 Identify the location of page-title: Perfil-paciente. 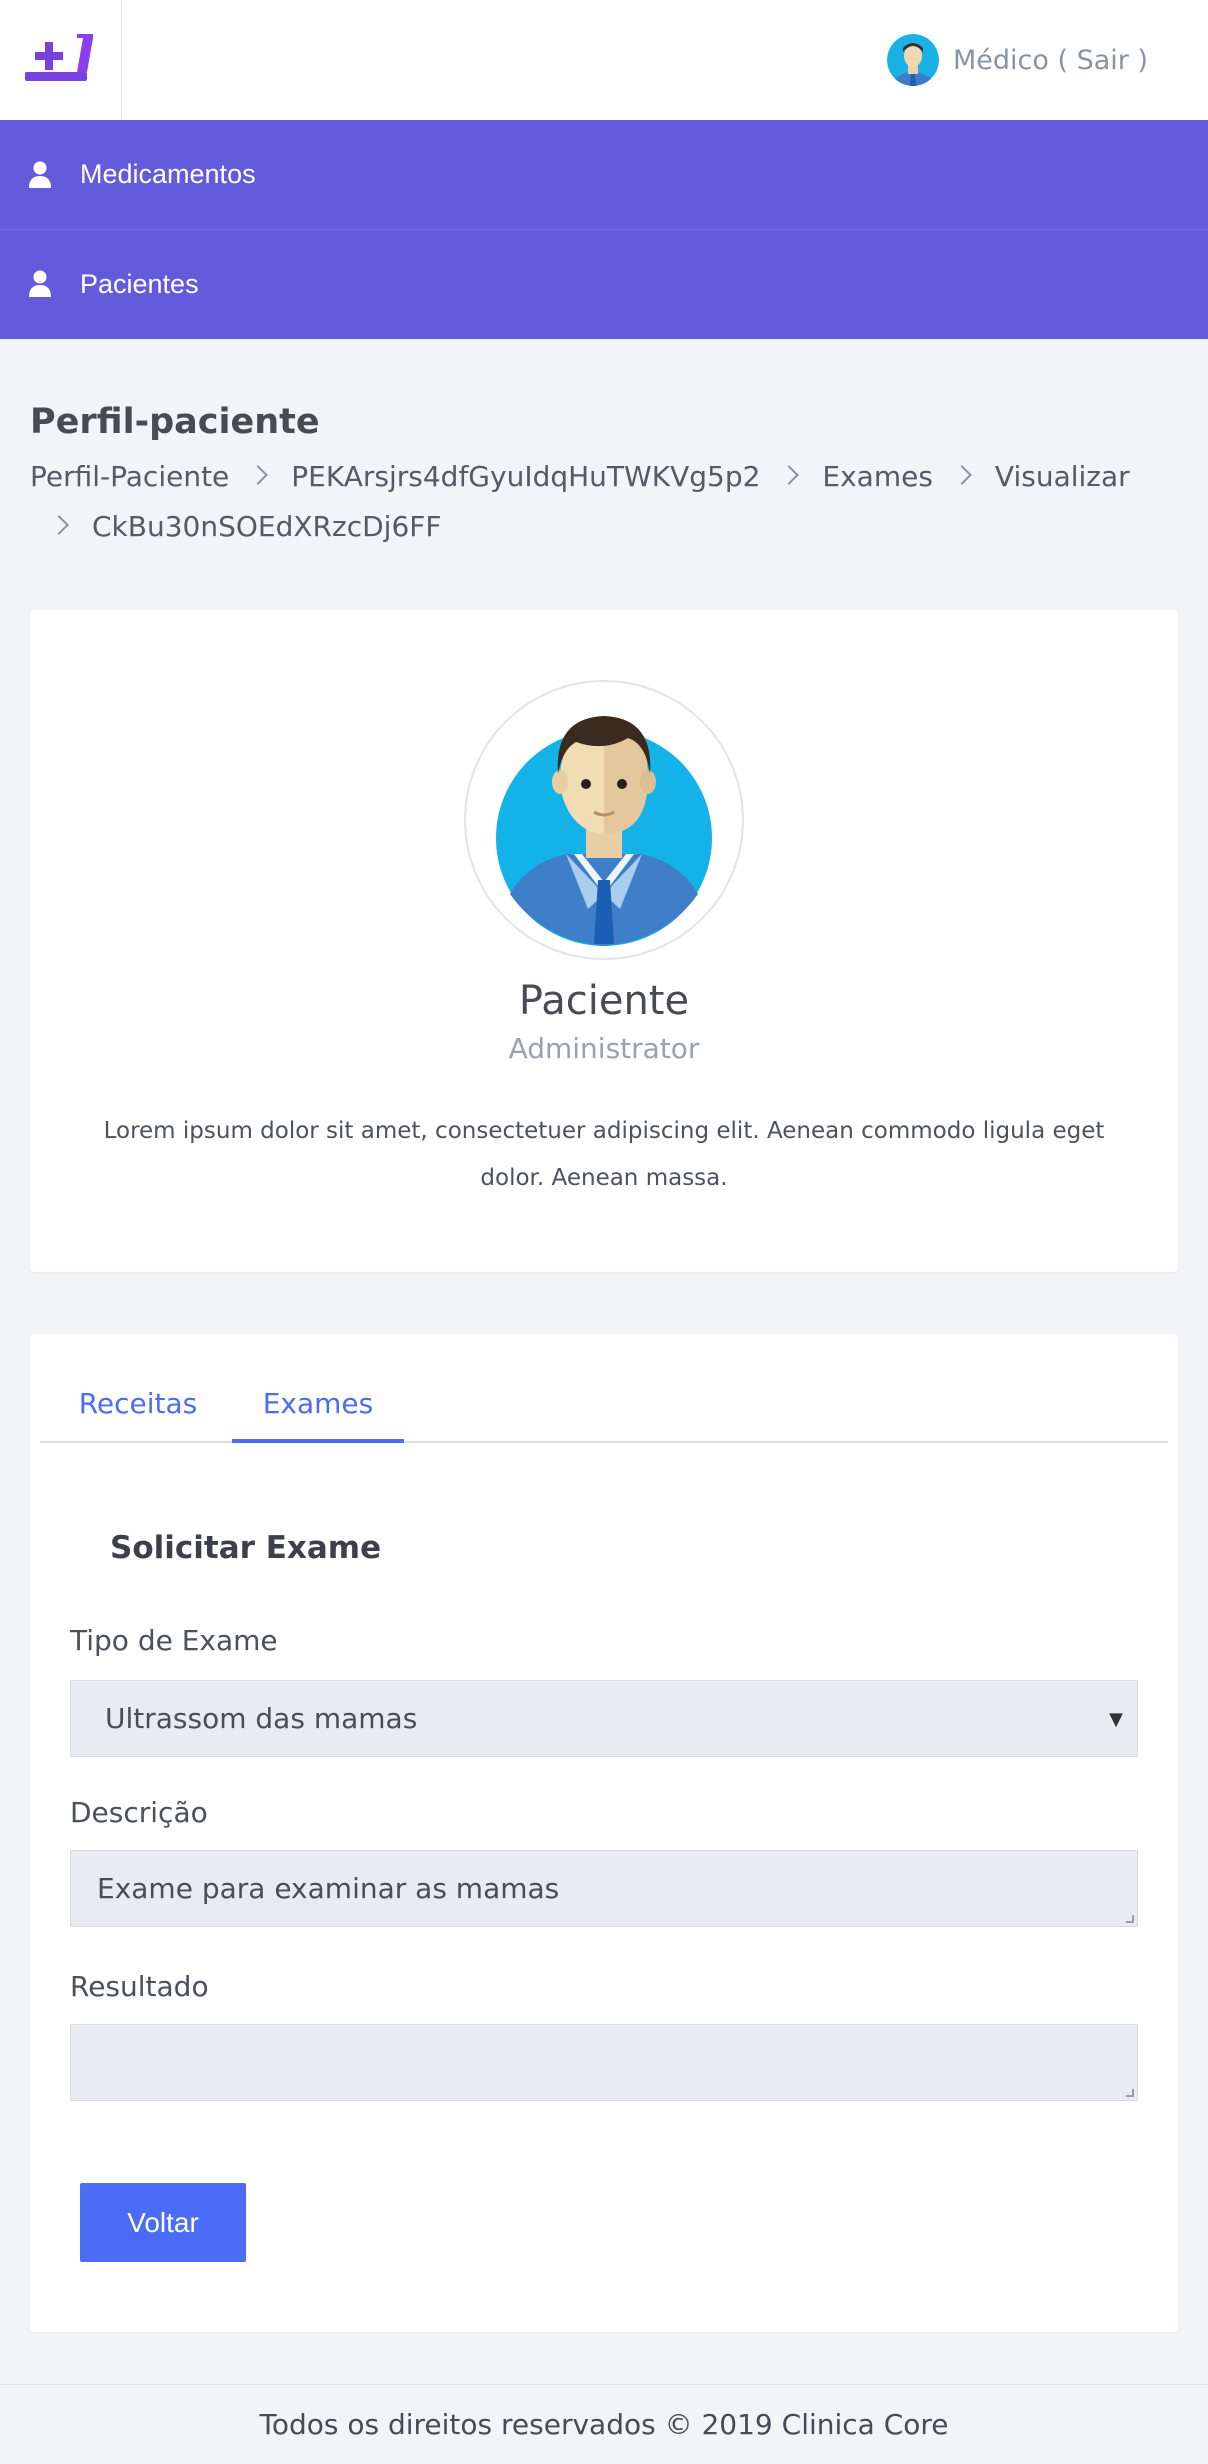
(175, 422).